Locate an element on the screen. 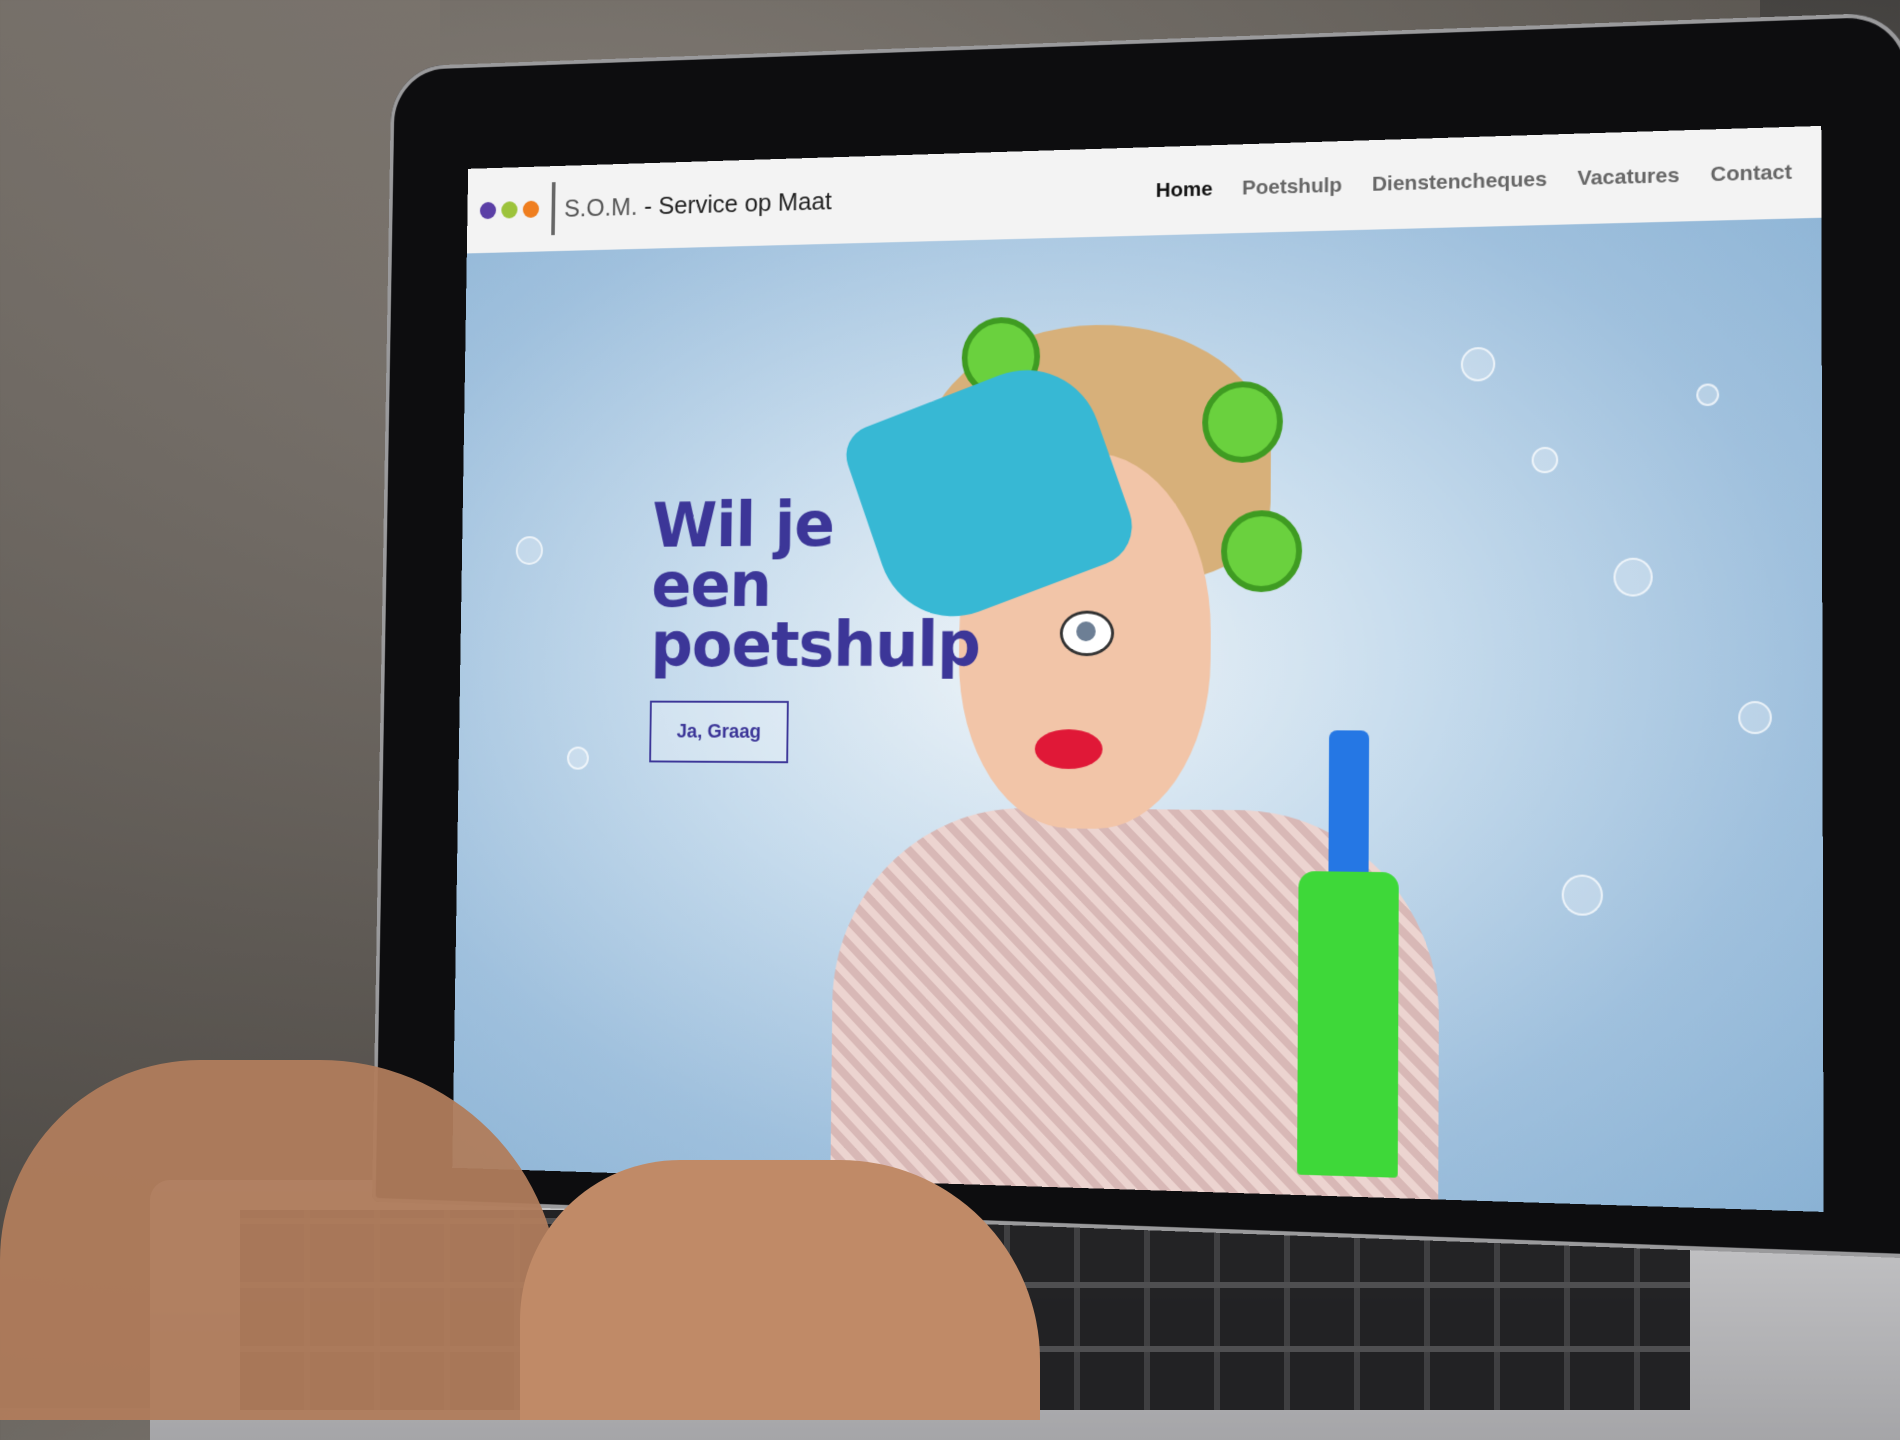 This screenshot has height=1440, width=1900. hero-image-lips is located at coordinates (1068, 749).